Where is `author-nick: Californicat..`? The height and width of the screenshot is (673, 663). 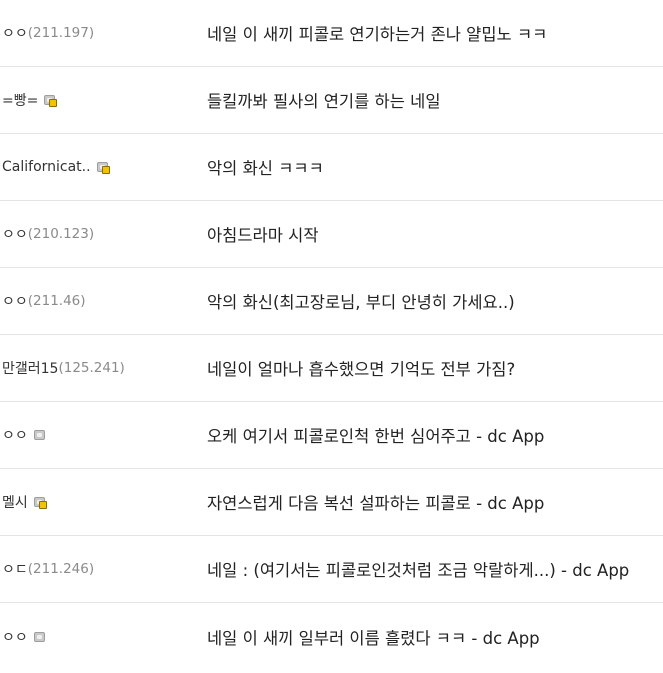
author-nick: Californicat.. is located at coordinates (46, 167).